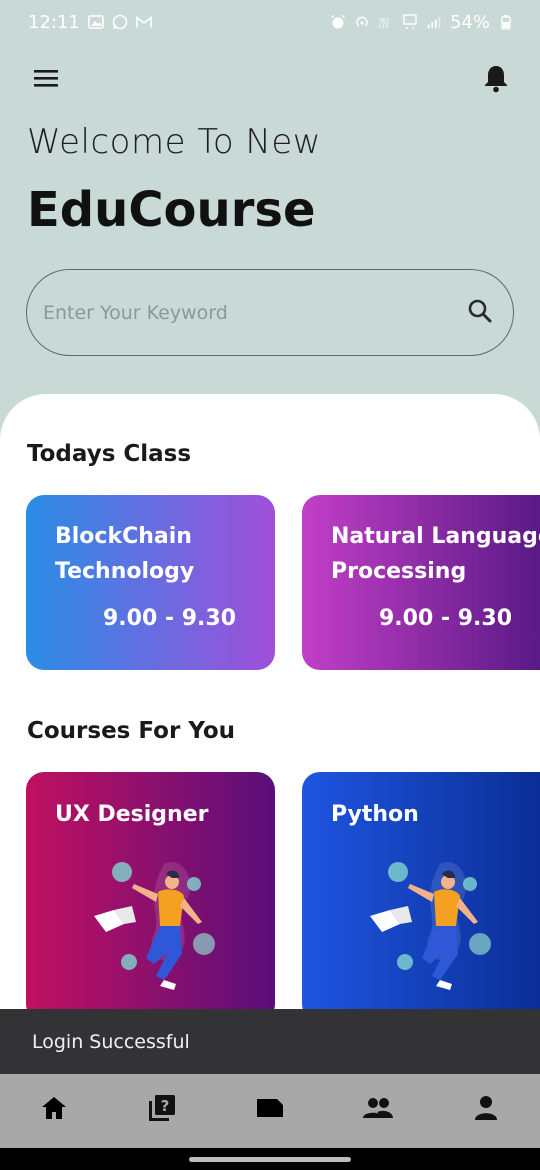  Describe the element at coordinates (384, 26) in the screenshot. I see `svg-text: LTE` at that location.